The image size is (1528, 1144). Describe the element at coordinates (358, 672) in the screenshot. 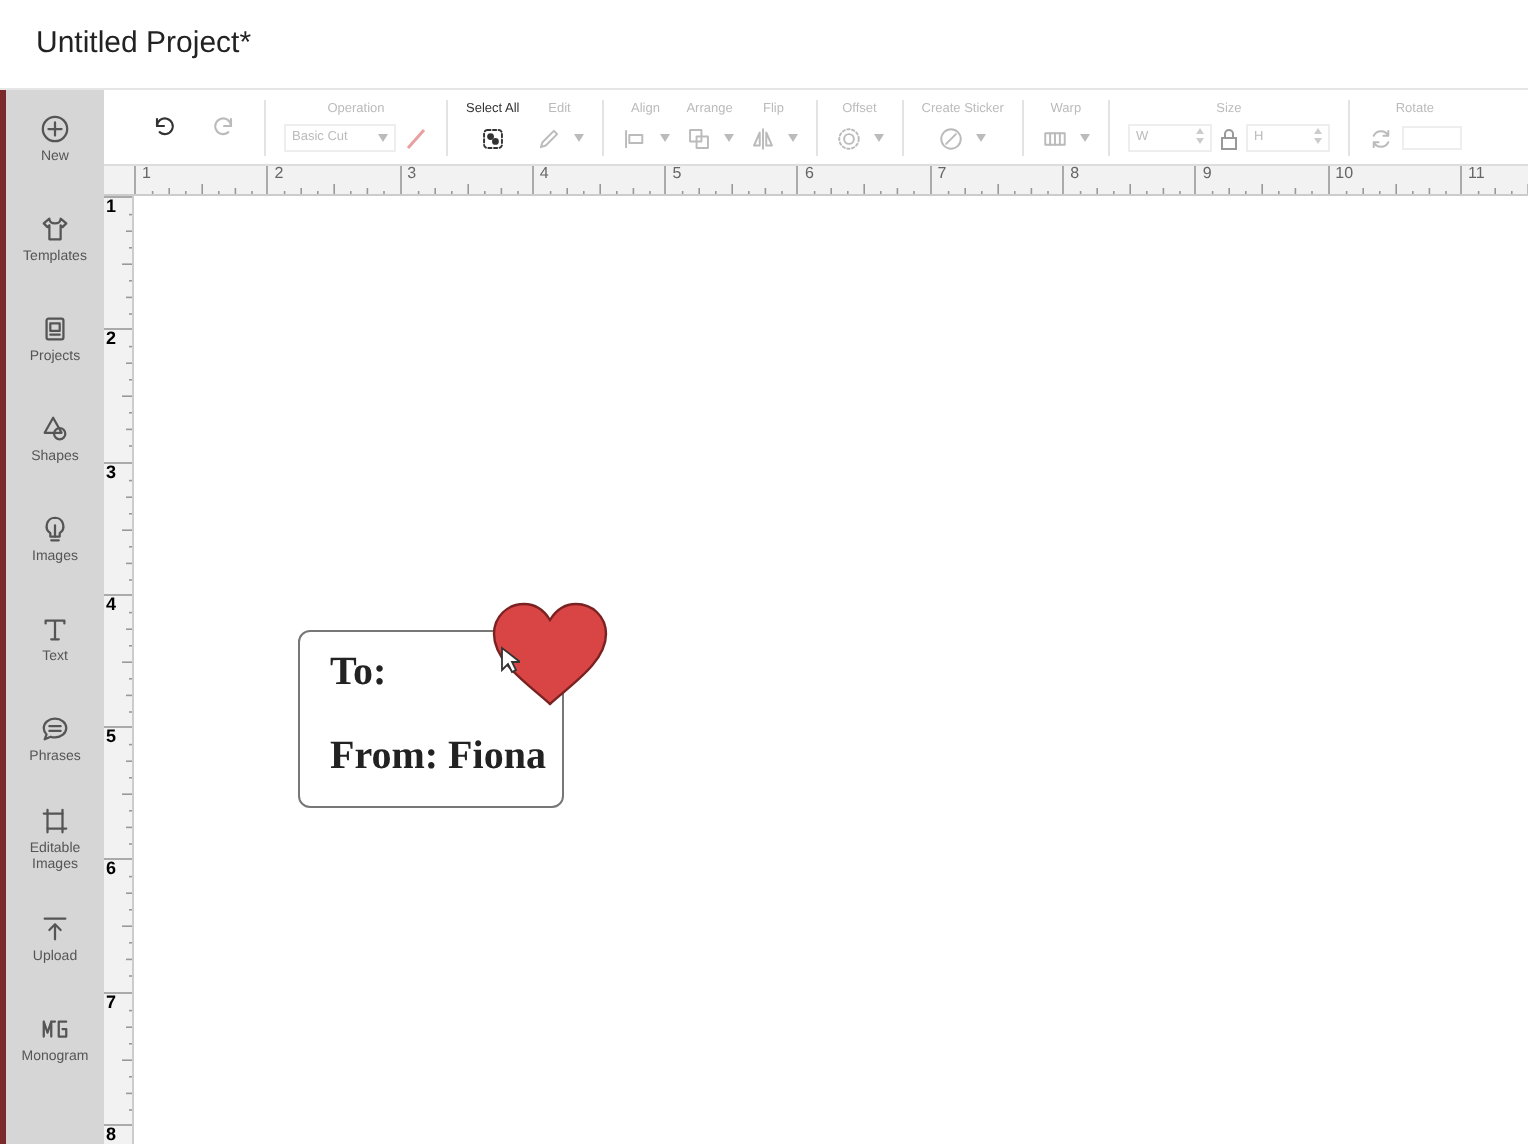

I see `tag-text: To:` at that location.